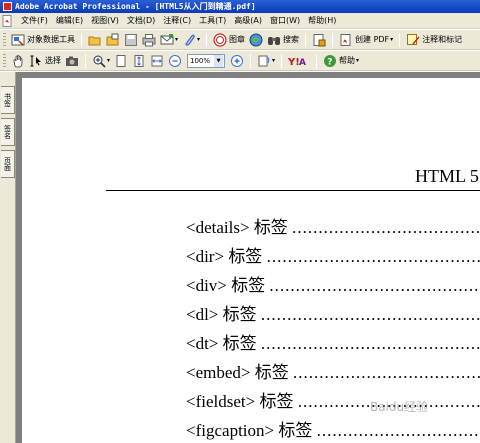  I want to click on zoom-level-value: 100%, so click(200, 60).